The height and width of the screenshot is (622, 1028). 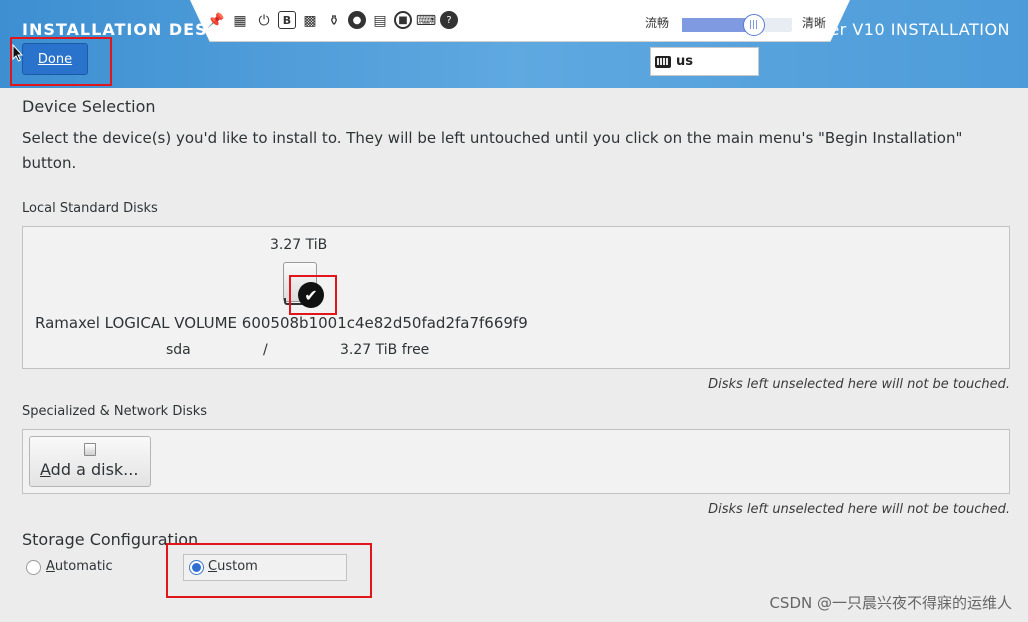 What do you see at coordinates (18, 53) in the screenshot?
I see `mouse-cursor-icon` at bounding box center [18, 53].